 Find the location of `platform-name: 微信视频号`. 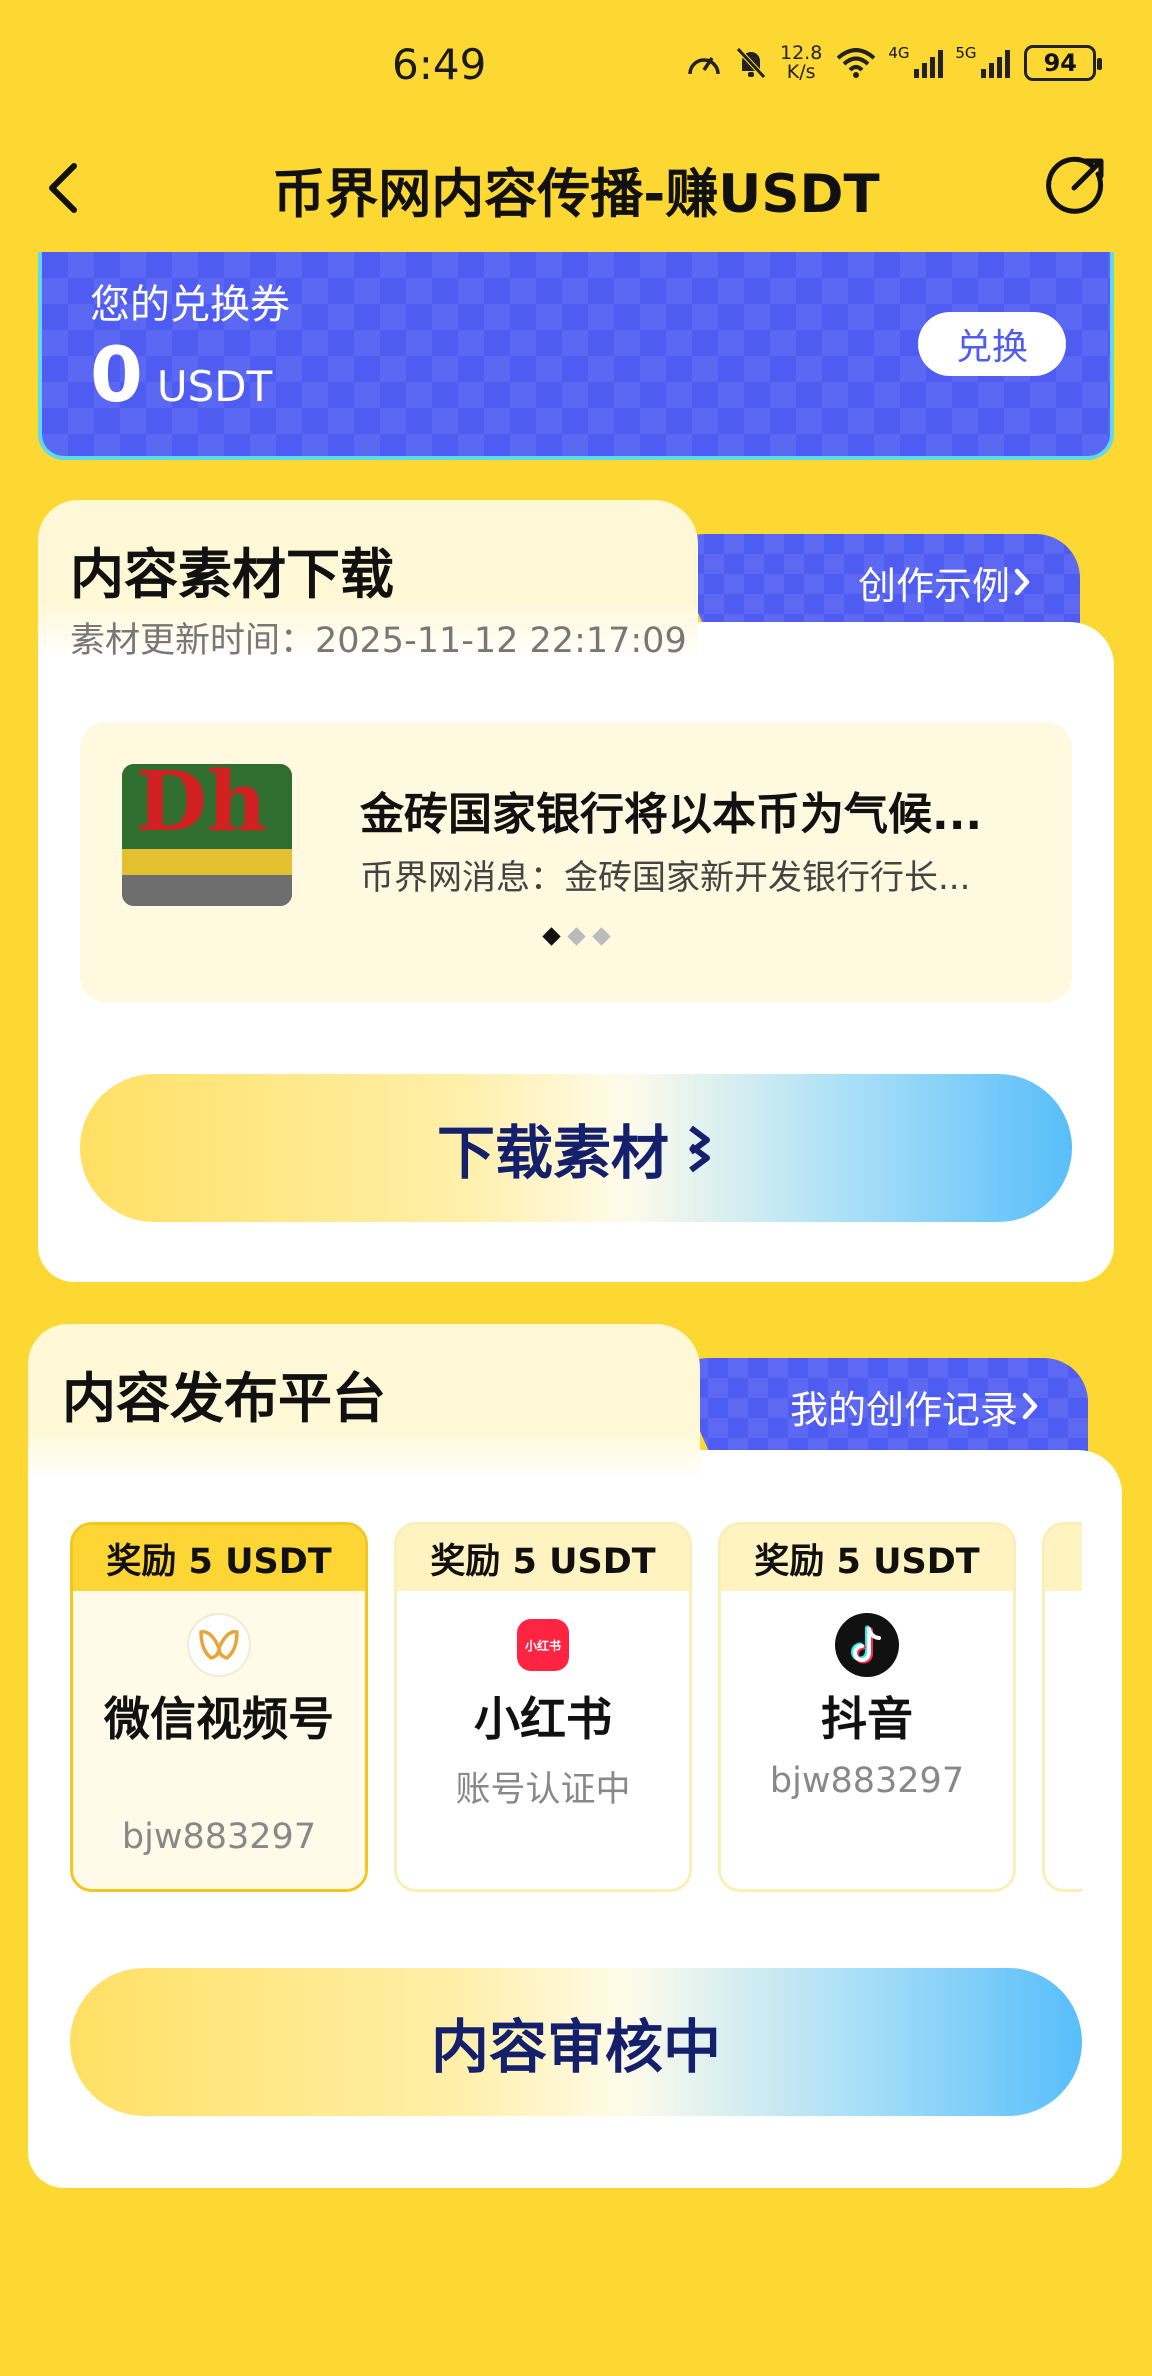

platform-name: 微信视频号 is located at coordinates (219, 1719).